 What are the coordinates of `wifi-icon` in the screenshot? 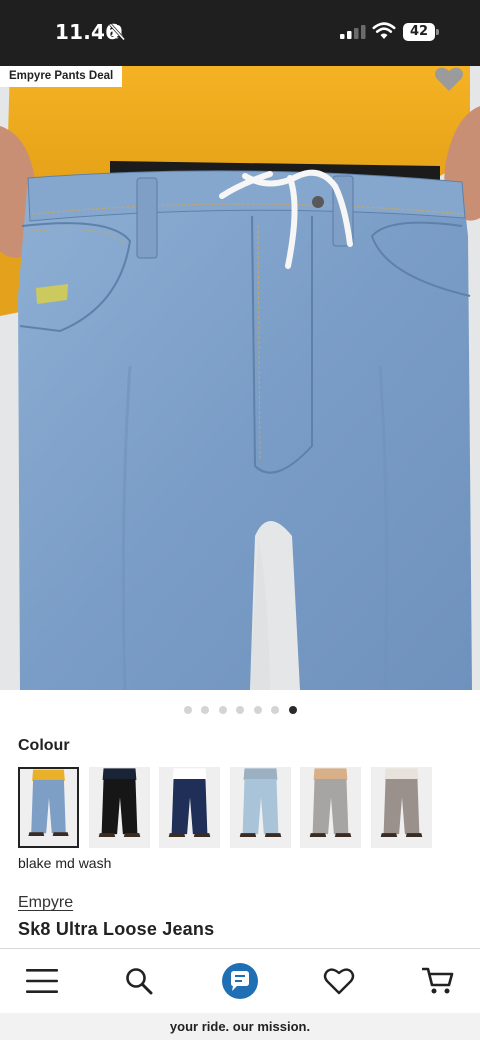 It's located at (384, 30).